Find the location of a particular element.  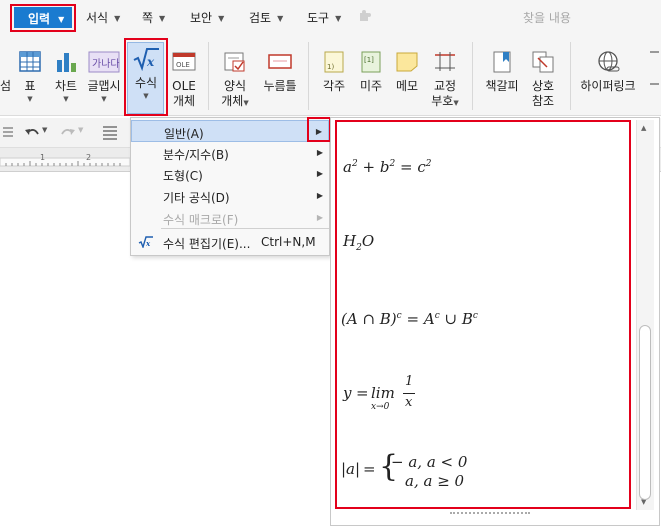

menu-shortcut: Ctrl+N,M is located at coordinates (288, 242).